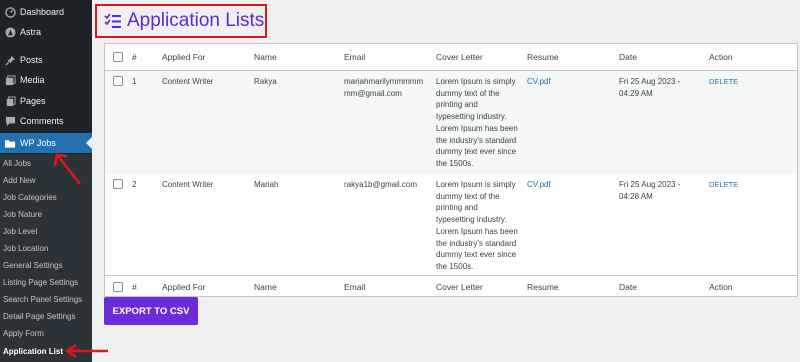 This screenshot has width=800, height=362. What do you see at coordinates (42, 299) in the screenshot?
I see `submenu-search-panel-settings: Search Panel Settings` at bounding box center [42, 299].